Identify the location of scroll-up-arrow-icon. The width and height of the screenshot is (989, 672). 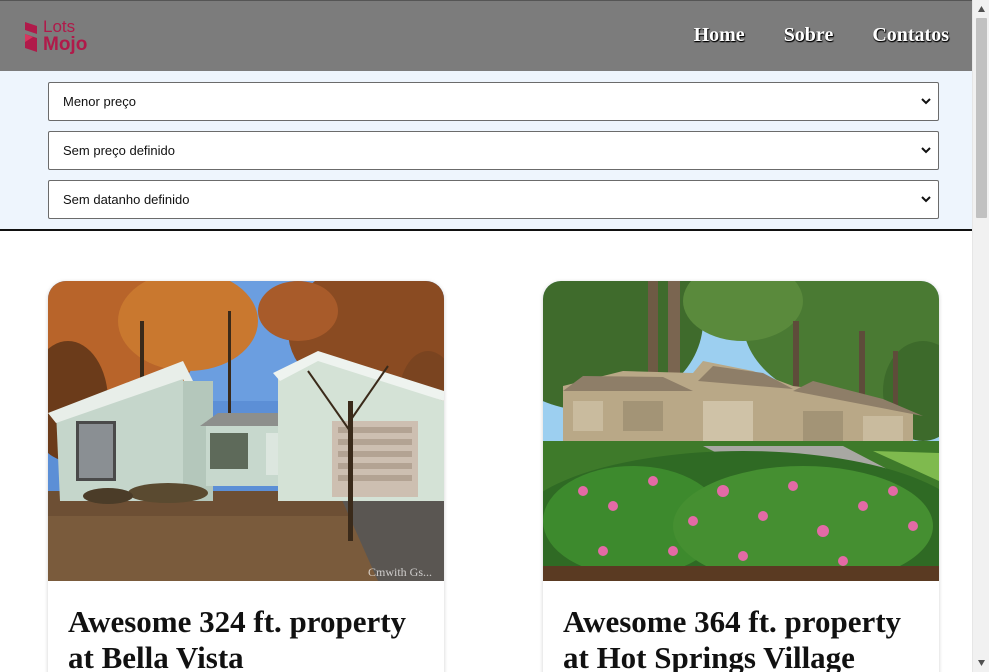
(981, 9).